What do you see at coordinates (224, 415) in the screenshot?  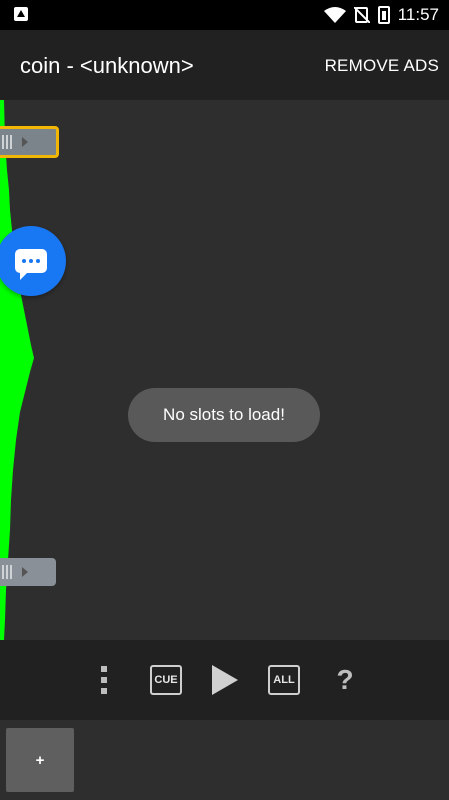 I see `toast-message: No slots to load!` at bounding box center [224, 415].